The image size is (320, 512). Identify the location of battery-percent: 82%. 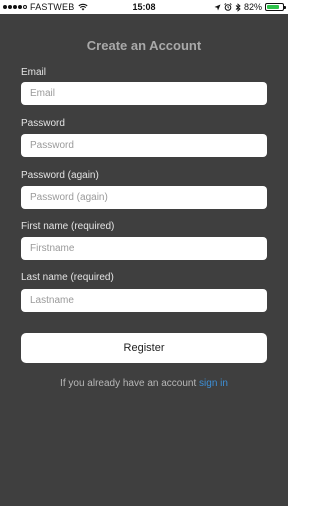
(252, 7).